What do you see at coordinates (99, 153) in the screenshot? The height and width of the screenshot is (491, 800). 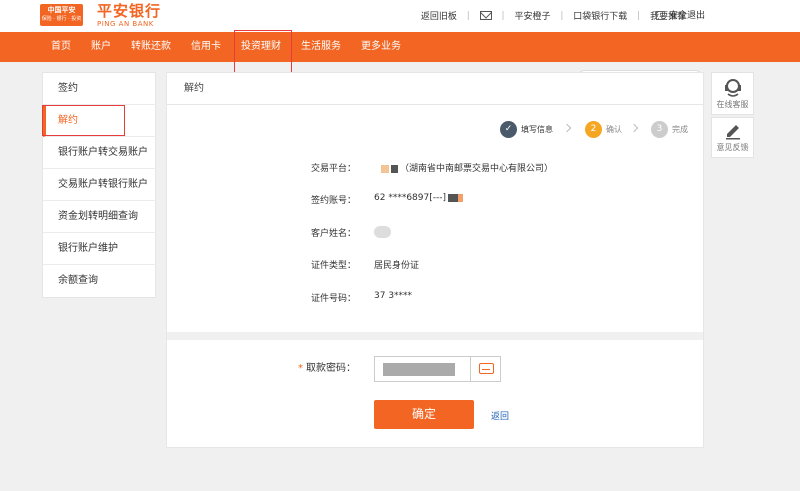 I see `sidebar-item-bank-to-trade: 银行账户转交易账户` at bounding box center [99, 153].